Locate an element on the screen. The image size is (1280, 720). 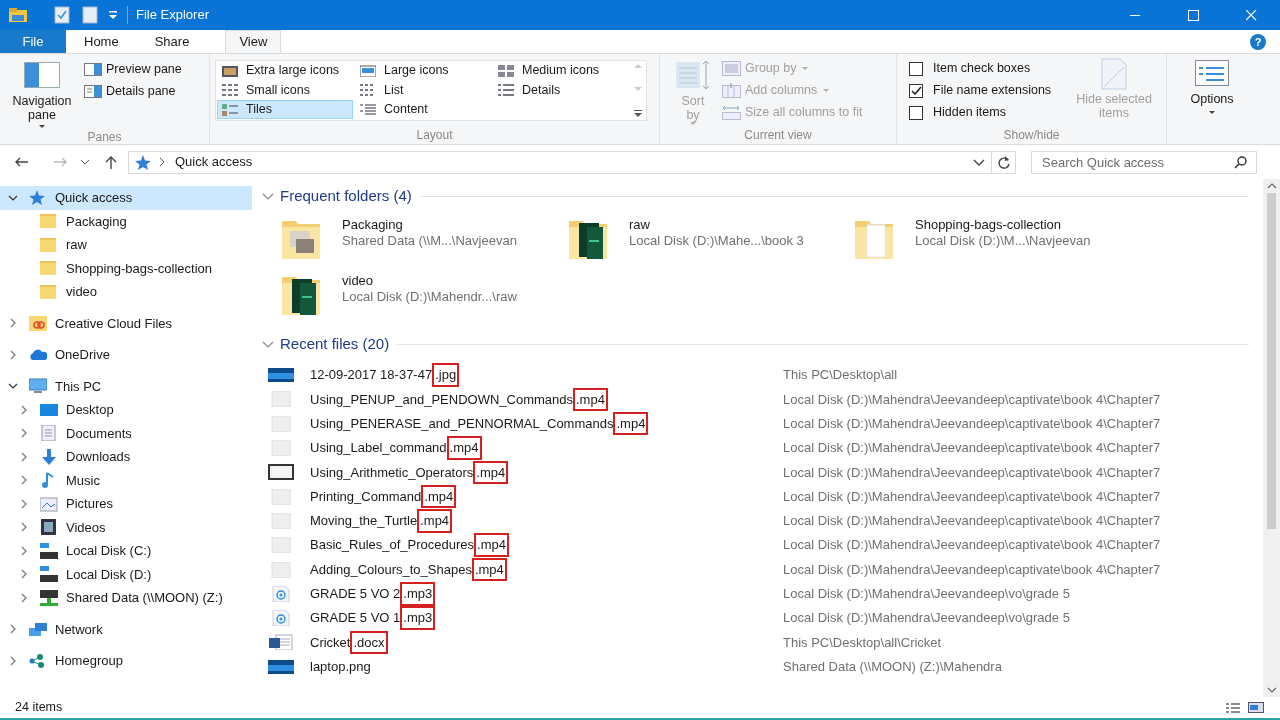
list-view-icon is located at coordinates (368, 90).